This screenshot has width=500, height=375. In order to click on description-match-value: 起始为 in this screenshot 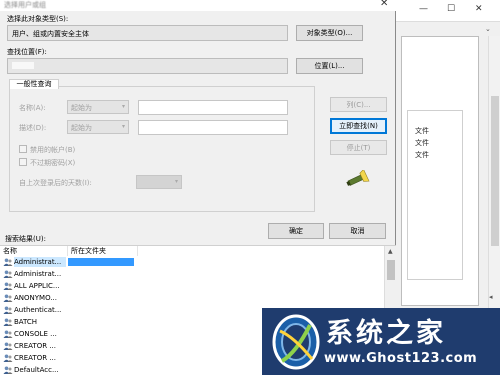, I will do `click(81, 128)`.